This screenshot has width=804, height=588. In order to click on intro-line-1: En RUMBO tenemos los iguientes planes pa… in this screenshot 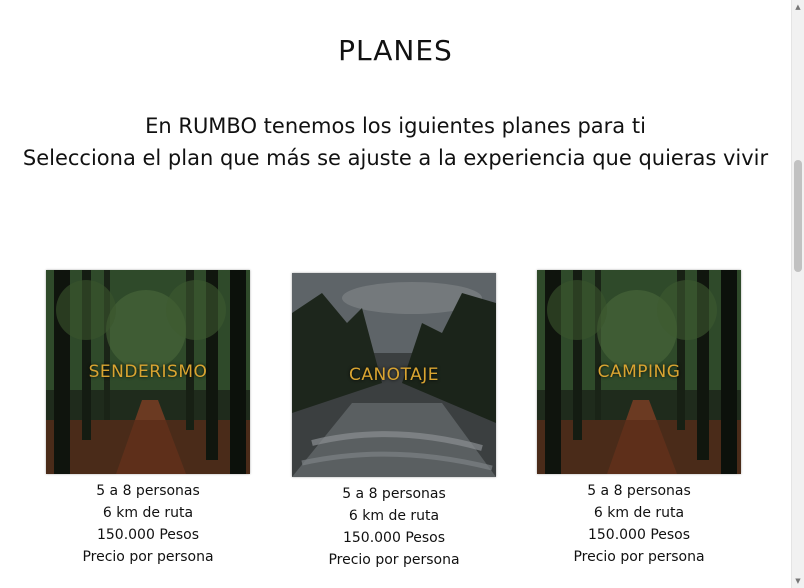, I will do `click(395, 126)`.